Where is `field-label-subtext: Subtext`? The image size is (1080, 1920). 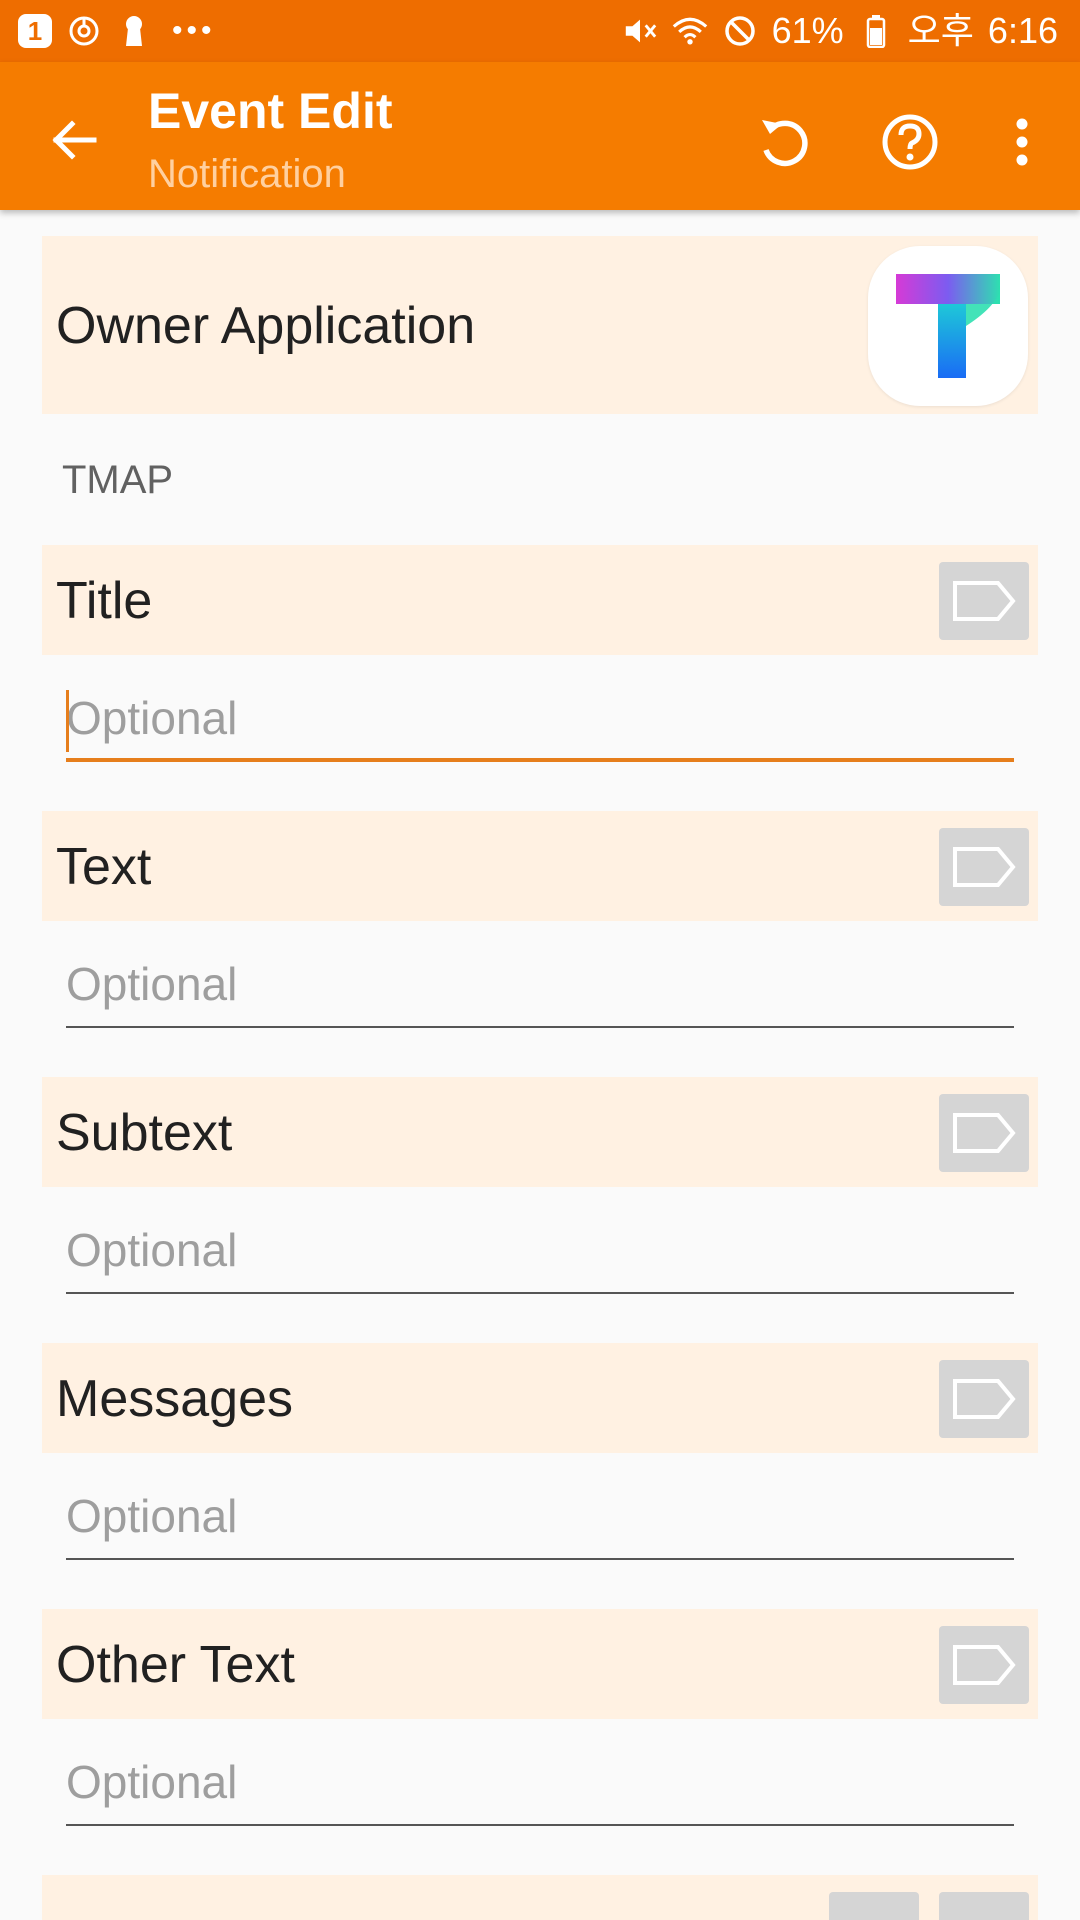 field-label-subtext: Subtext is located at coordinates (144, 1133).